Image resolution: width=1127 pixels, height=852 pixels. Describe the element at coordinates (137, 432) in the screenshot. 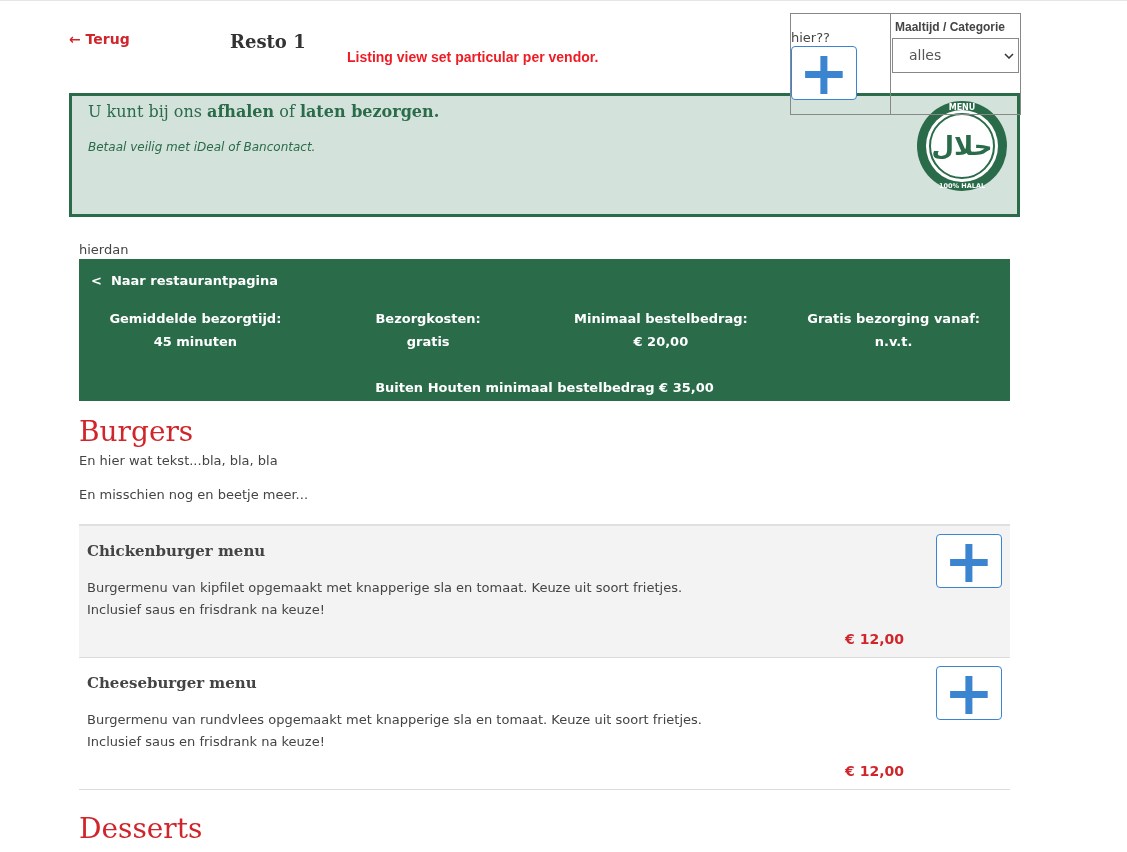

I see `category-heading: Burgers` at that location.